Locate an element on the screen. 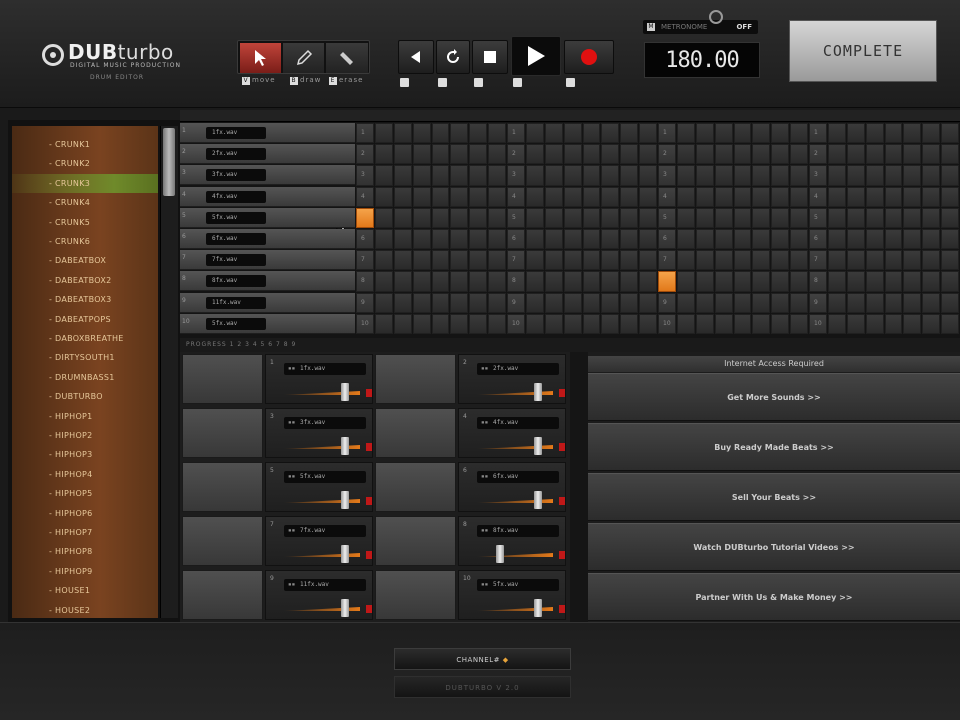 Image resolution: width=960 pixels, height=720 pixels. sound-kit-item: - CRUNK6 is located at coordinates (85, 241).